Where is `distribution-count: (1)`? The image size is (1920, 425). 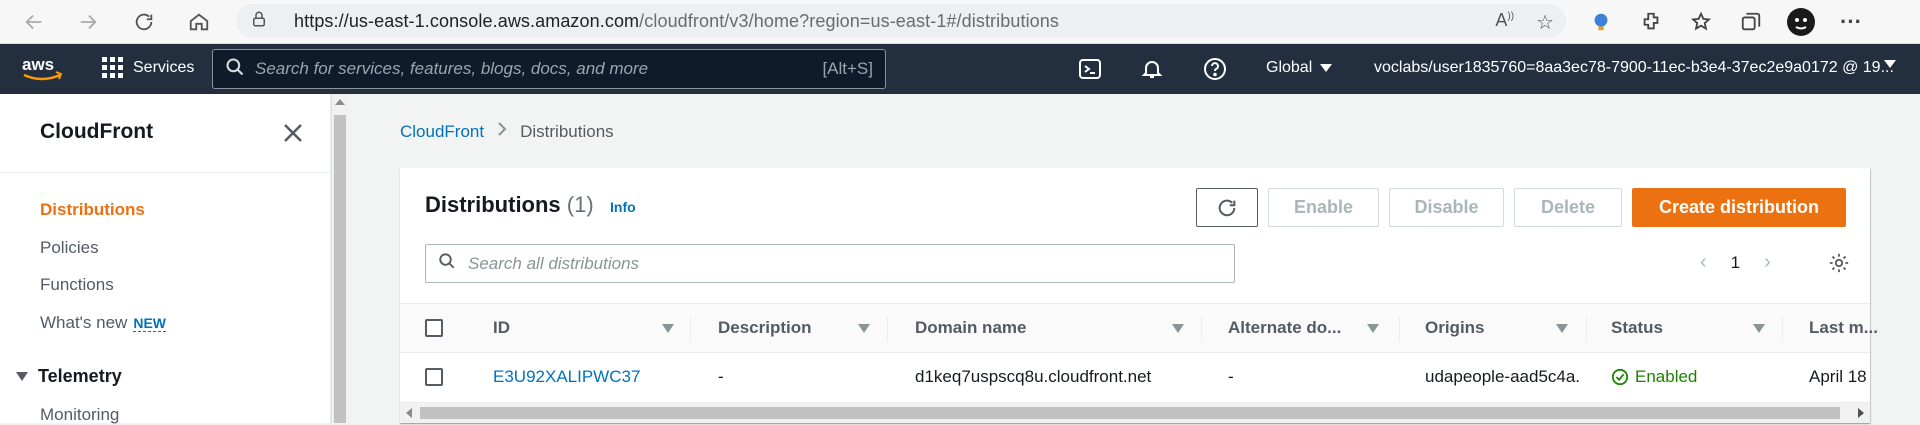 distribution-count: (1) is located at coordinates (580, 204).